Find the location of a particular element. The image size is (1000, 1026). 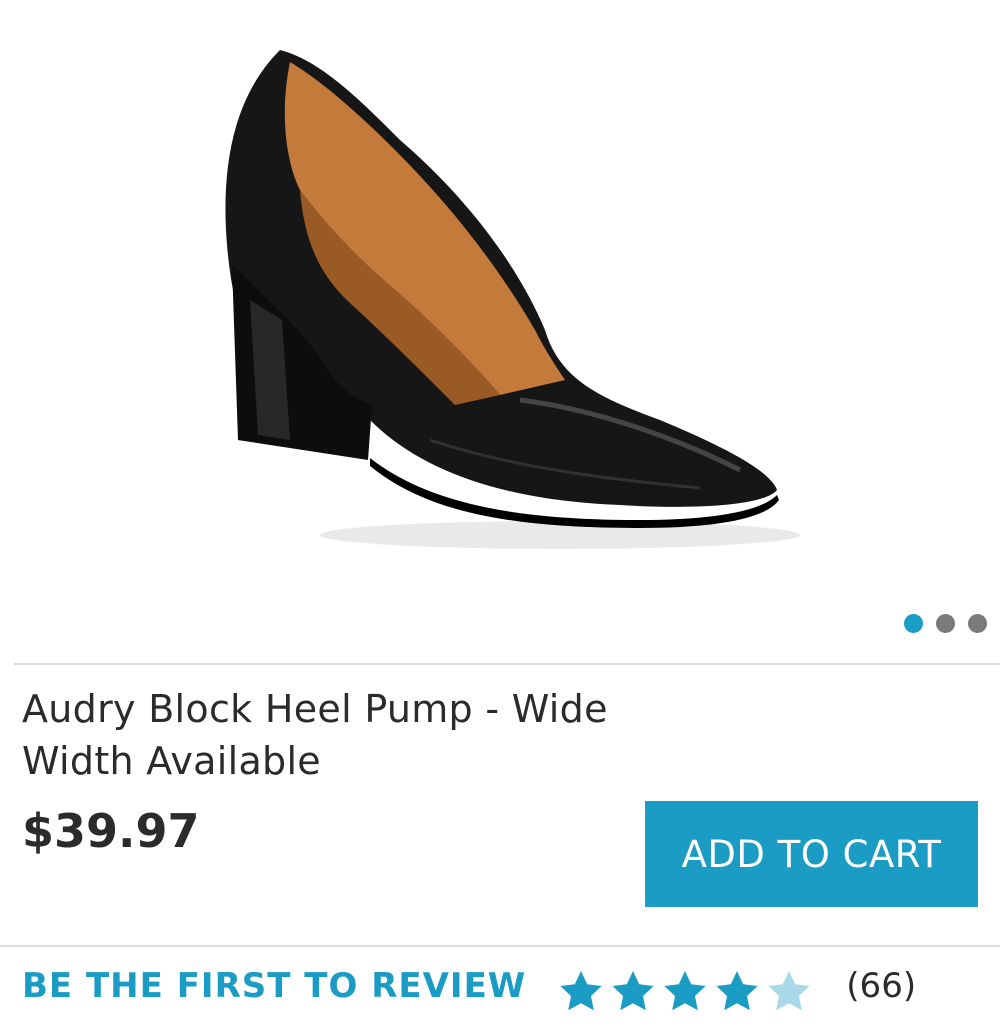

gallery-pagination is located at coordinates (945, 623).